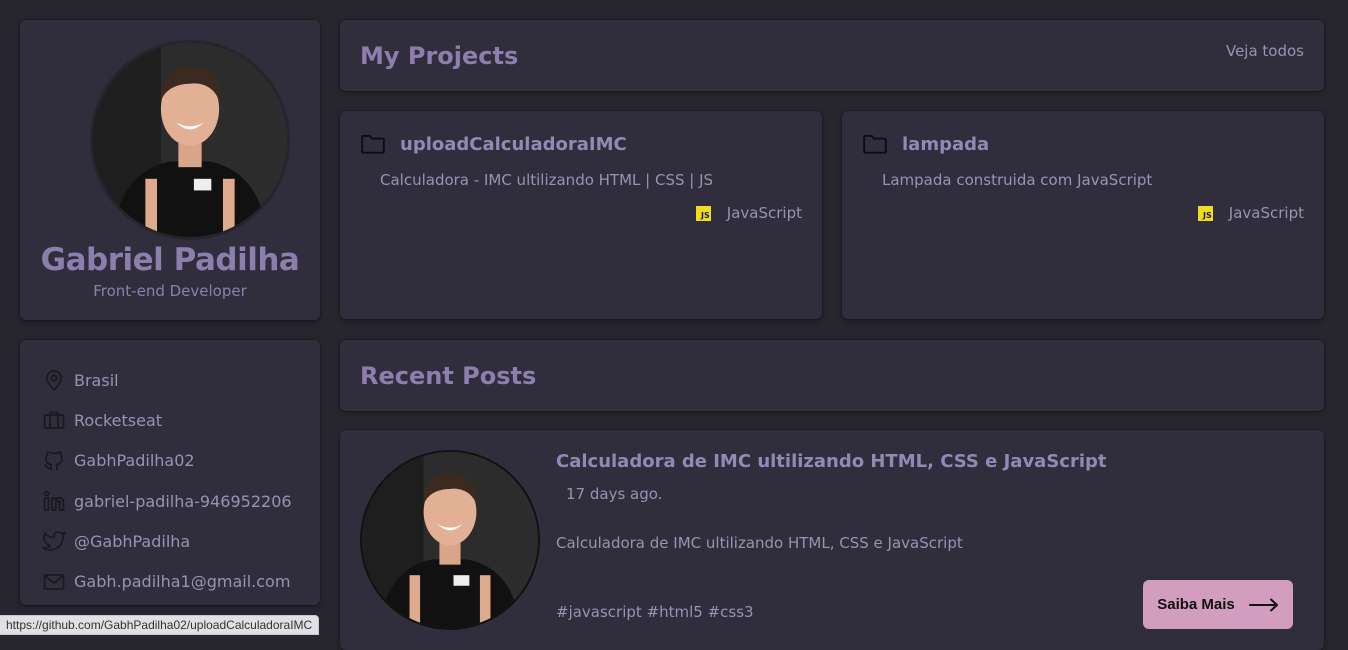 Image resolution: width=1348 pixels, height=650 pixels. What do you see at coordinates (54, 380) in the screenshot?
I see `location-pin-icon` at bounding box center [54, 380].